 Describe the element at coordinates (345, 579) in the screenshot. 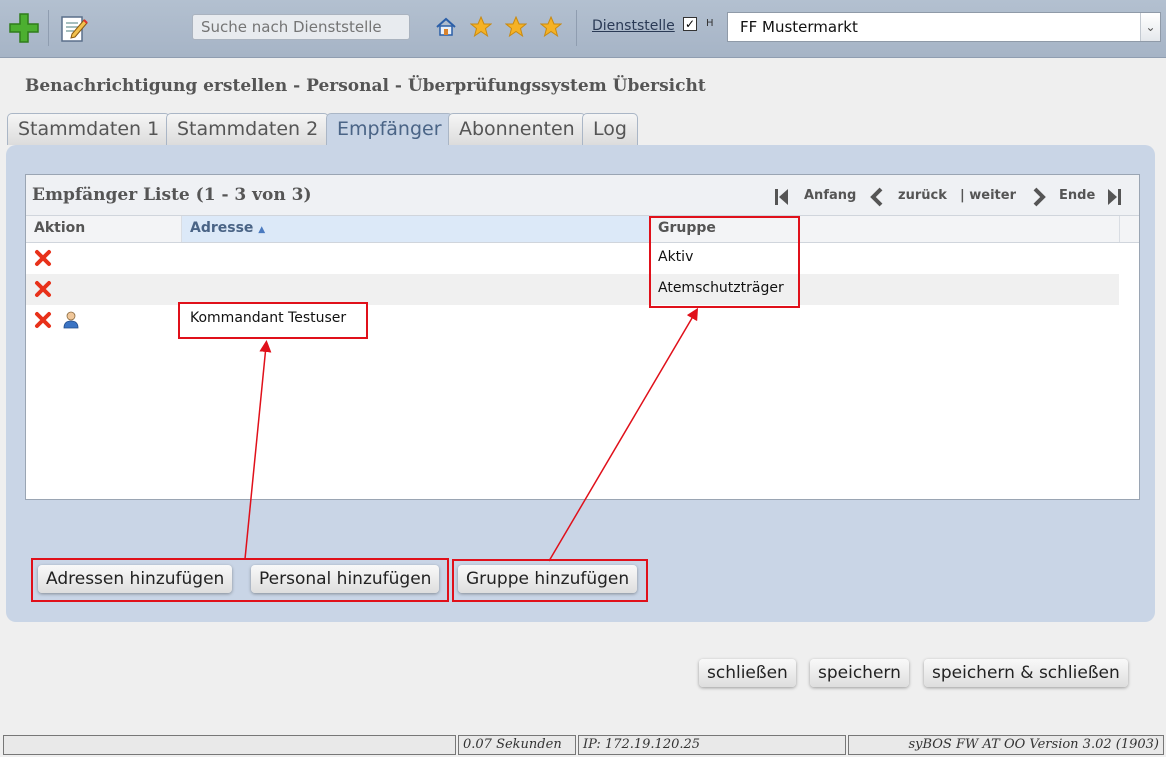

I see `add-personal-button: Personal hinzufügen` at that location.